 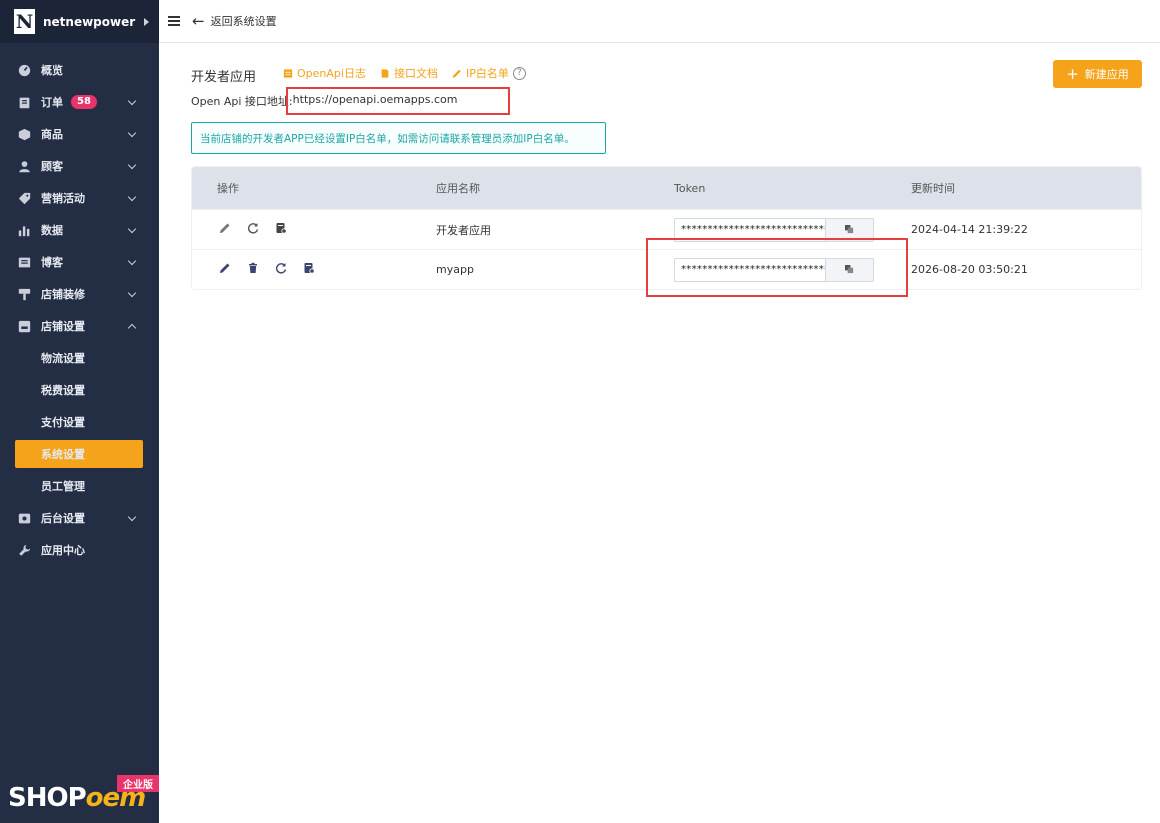 I want to click on order-icon, so click(x=24, y=102).